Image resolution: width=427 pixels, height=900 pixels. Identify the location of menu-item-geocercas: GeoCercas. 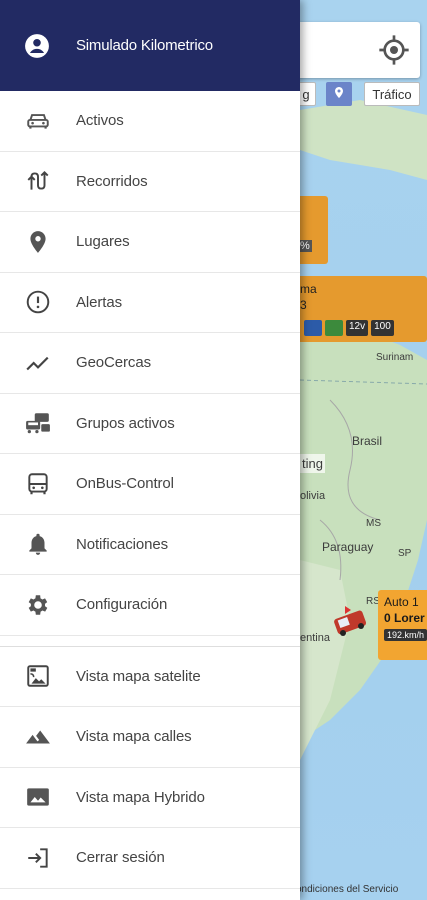
(150, 363).